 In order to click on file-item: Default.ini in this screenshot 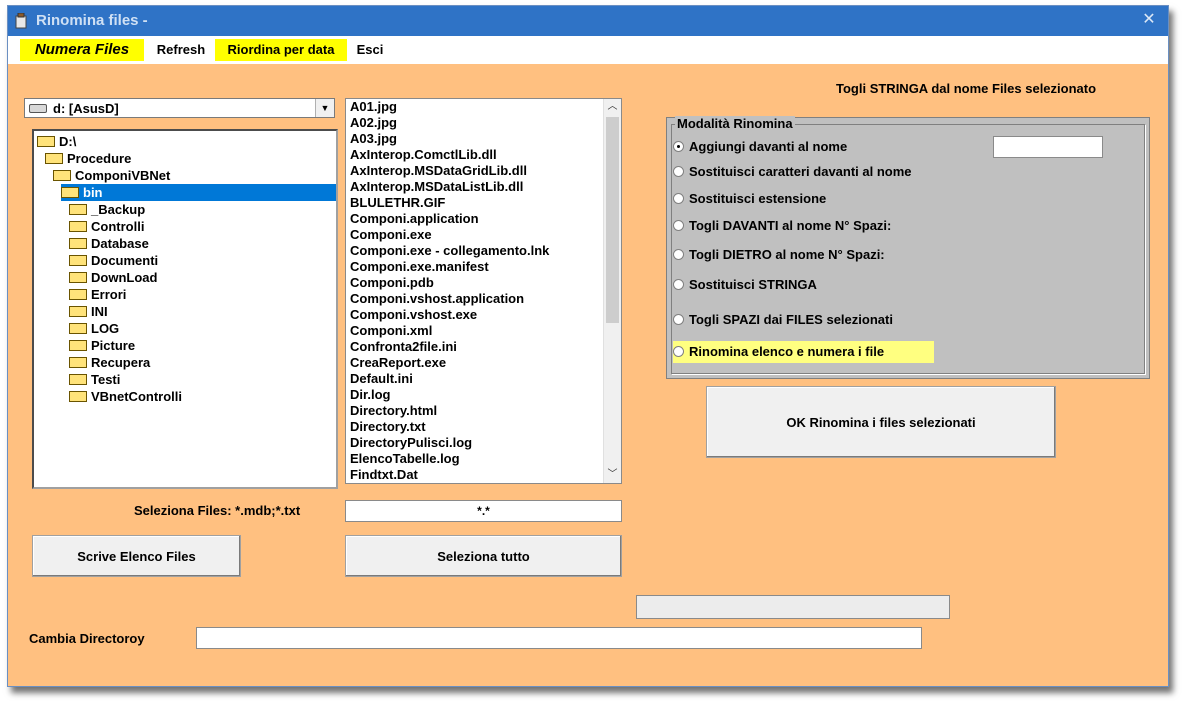, I will do `click(483, 379)`.